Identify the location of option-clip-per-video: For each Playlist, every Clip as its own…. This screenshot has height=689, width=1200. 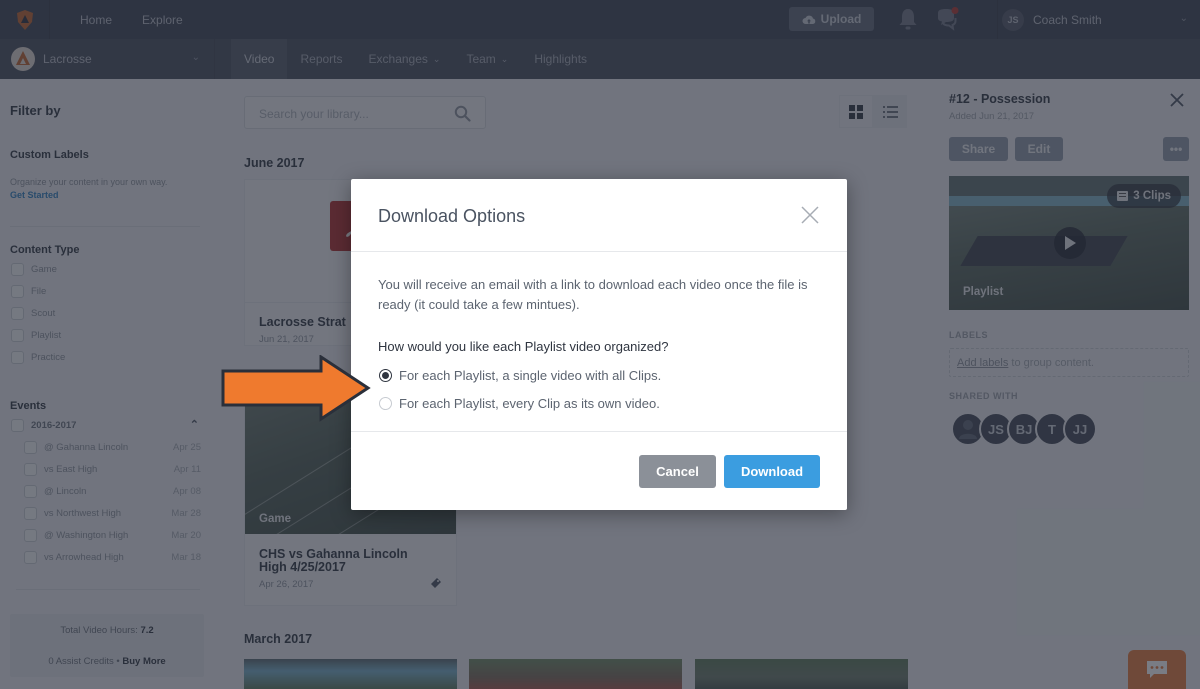
(519, 403).